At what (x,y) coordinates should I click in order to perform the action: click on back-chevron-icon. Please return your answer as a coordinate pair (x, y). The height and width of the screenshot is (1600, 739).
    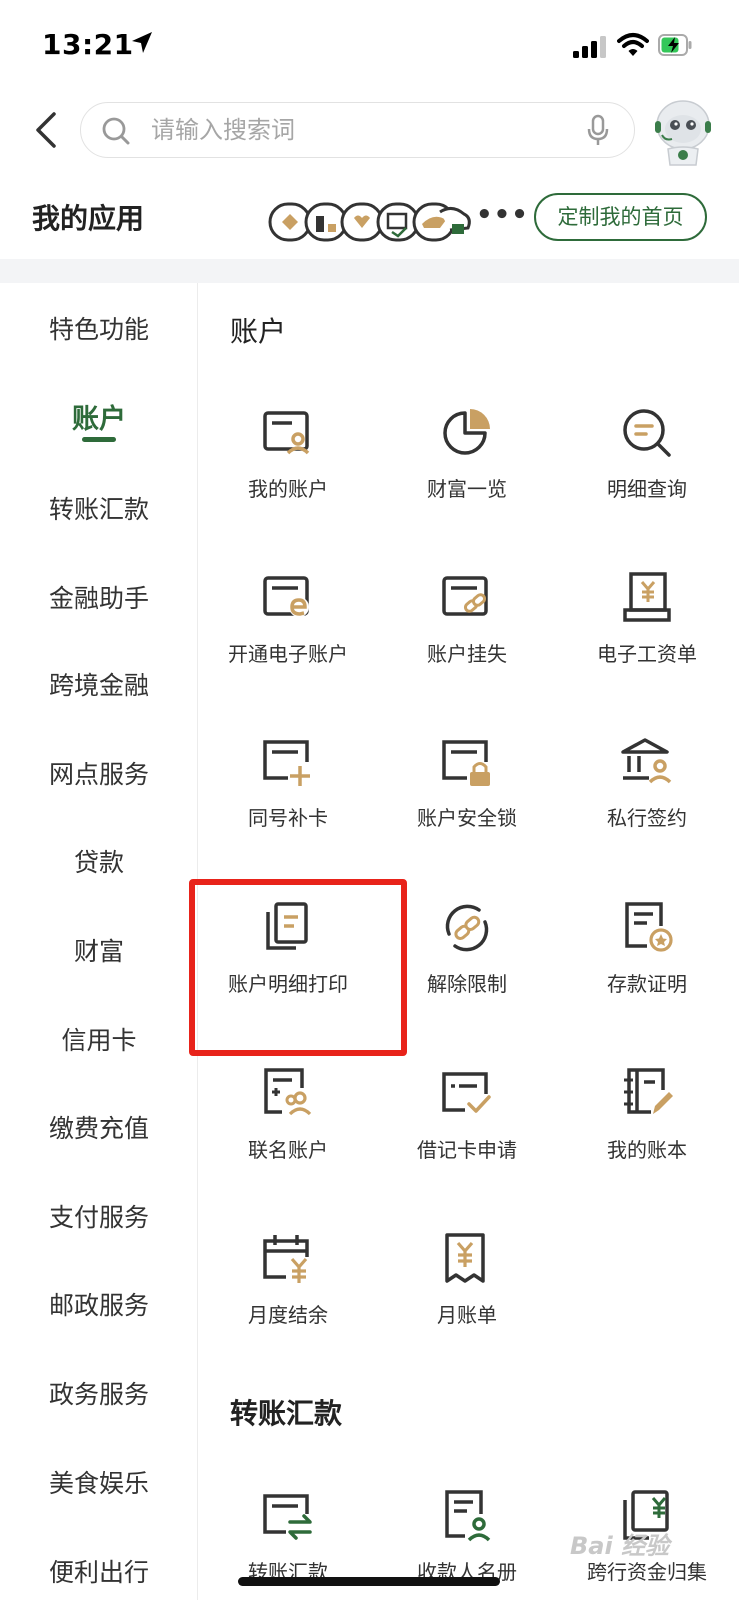
    Looking at the image, I should click on (48, 130).